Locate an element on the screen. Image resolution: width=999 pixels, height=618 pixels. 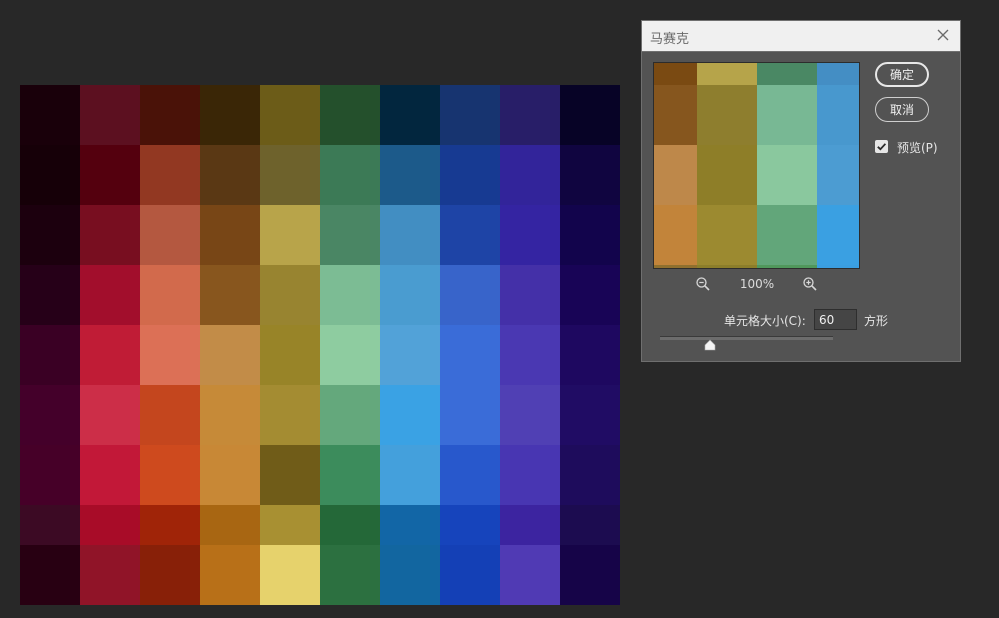
ok-button: 确定 is located at coordinates (902, 74).